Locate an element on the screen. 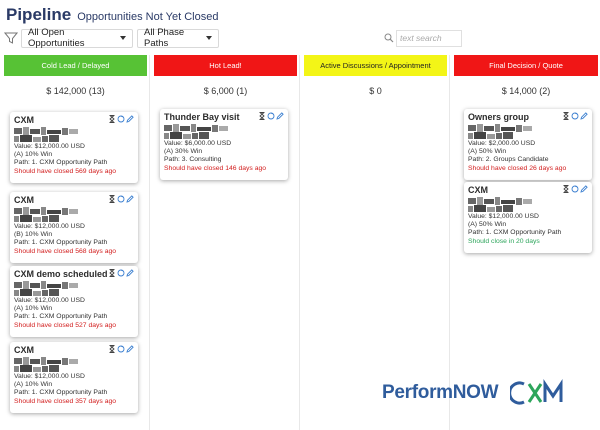 This screenshot has width=600, height=430. search-area is located at coordinates (423, 38).